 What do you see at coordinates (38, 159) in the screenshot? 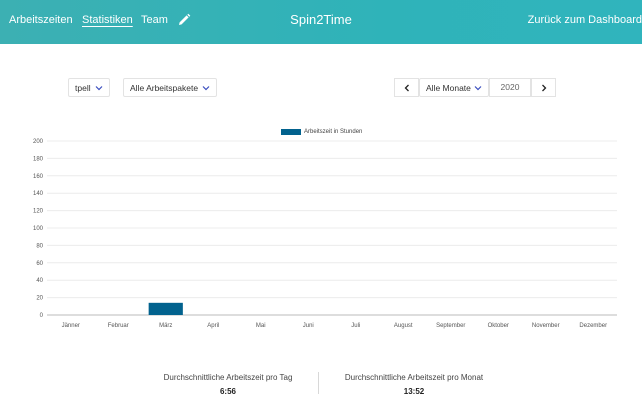
I see `y-tick-label: 180` at bounding box center [38, 159].